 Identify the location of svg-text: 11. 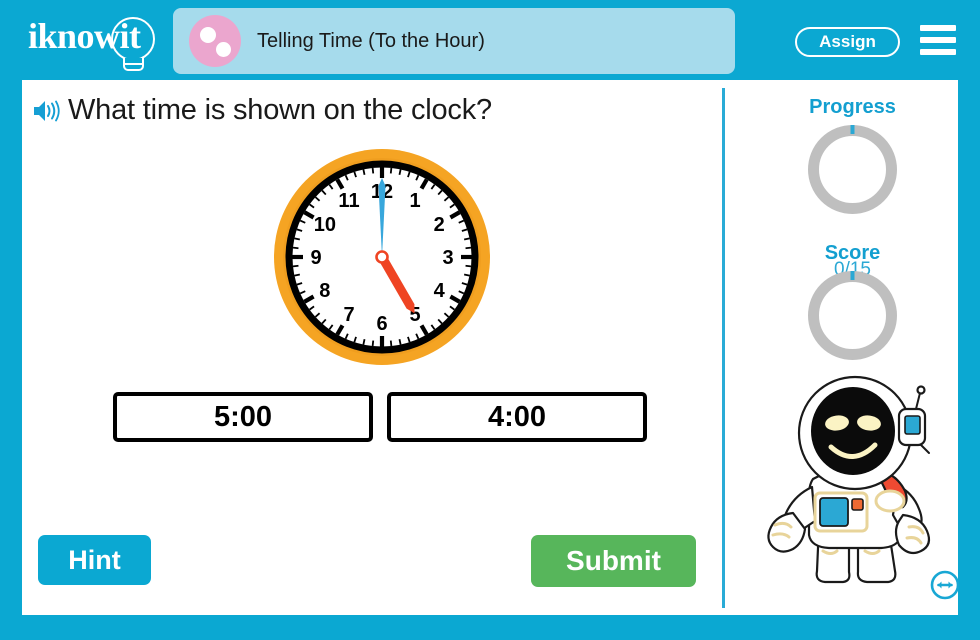
(348, 201).